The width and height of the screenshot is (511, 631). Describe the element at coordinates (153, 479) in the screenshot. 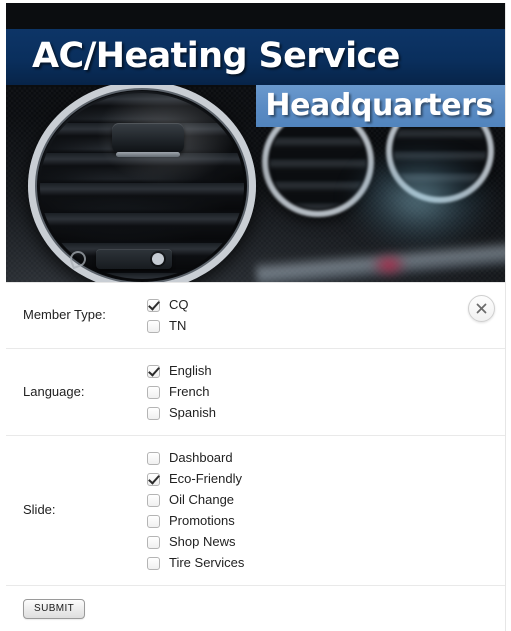

I see `checkbox-eco-friendly` at that location.